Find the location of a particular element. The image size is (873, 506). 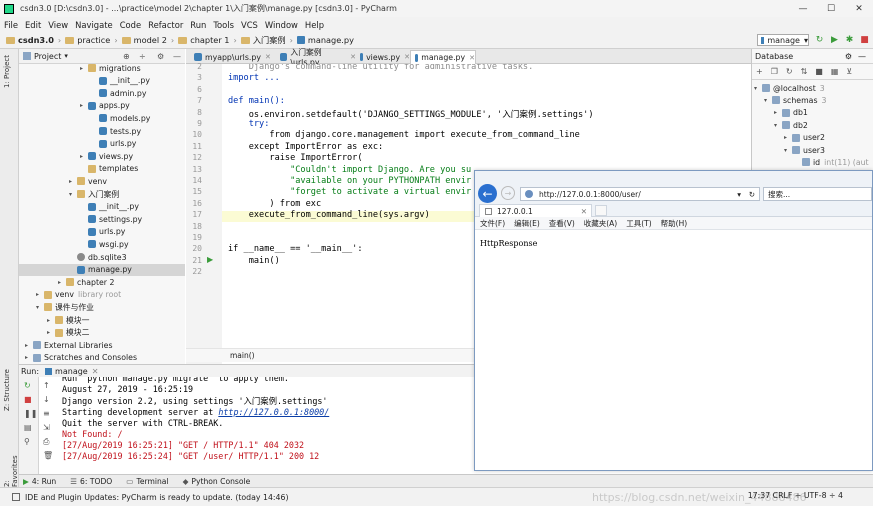

menu-item-file: File is located at coordinates (11, 25).